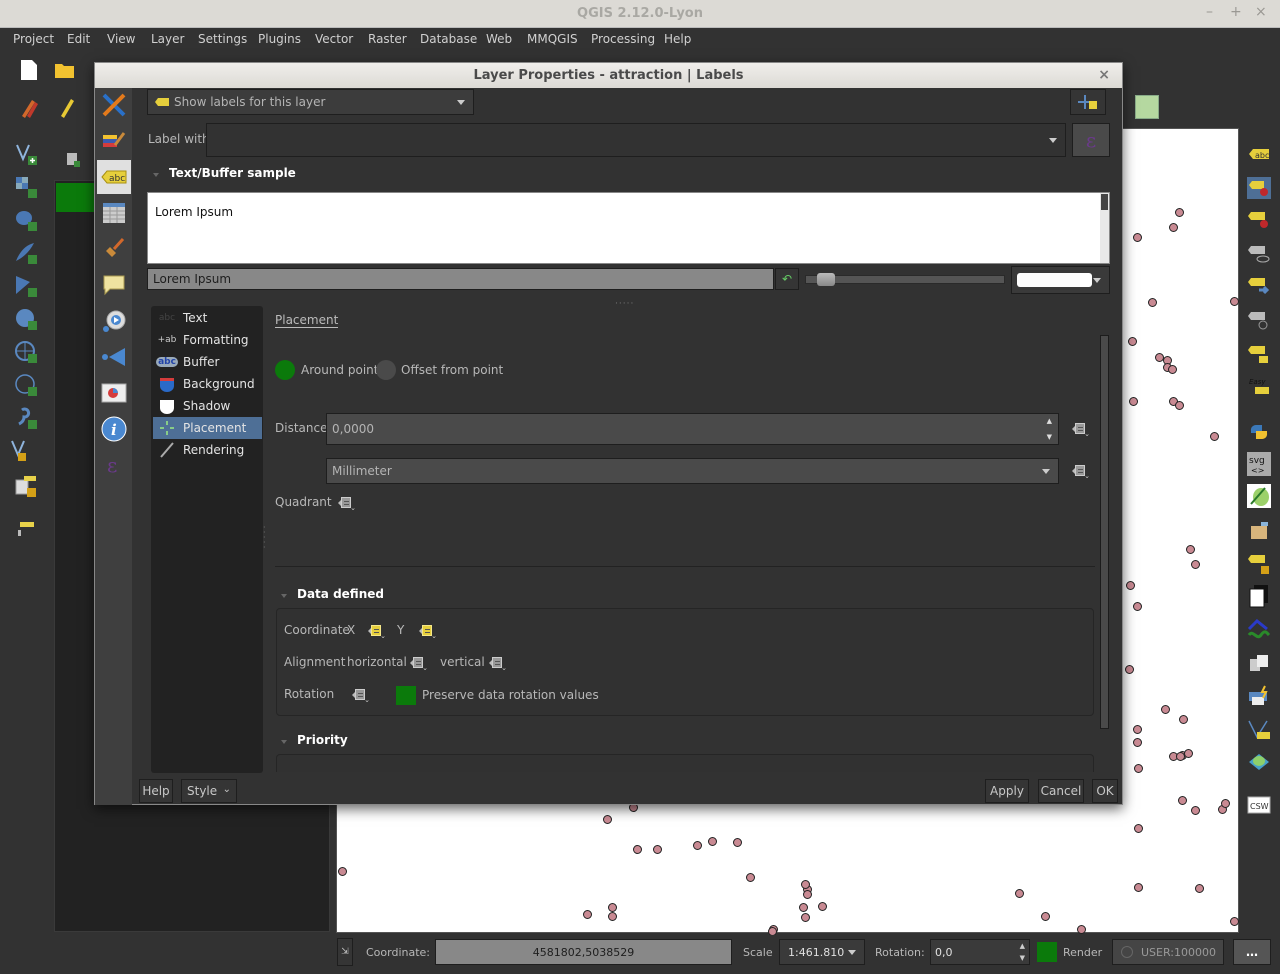 Image resolution: width=1280 pixels, height=974 pixels. I want to click on profile-tool-icon, so click(1259, 630).